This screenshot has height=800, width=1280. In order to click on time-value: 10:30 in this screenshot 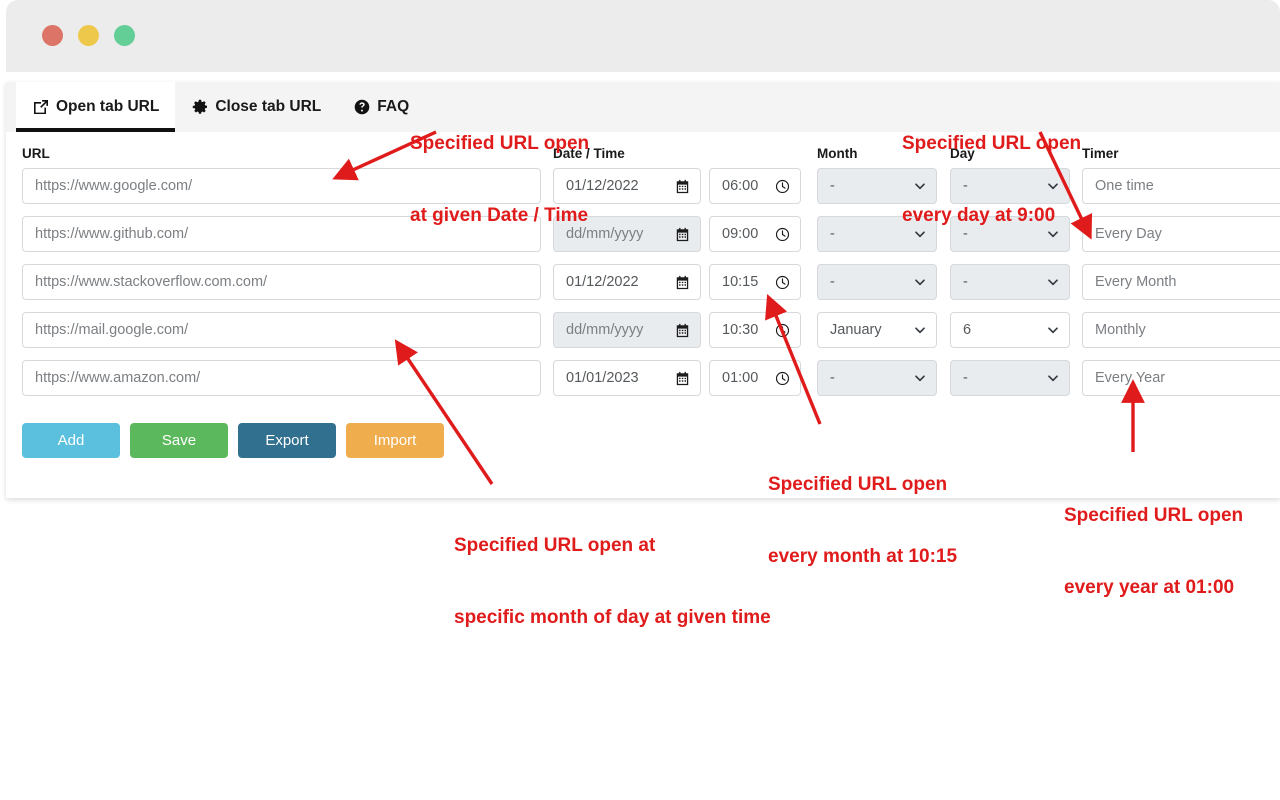, I will do `click(740, 330)`.